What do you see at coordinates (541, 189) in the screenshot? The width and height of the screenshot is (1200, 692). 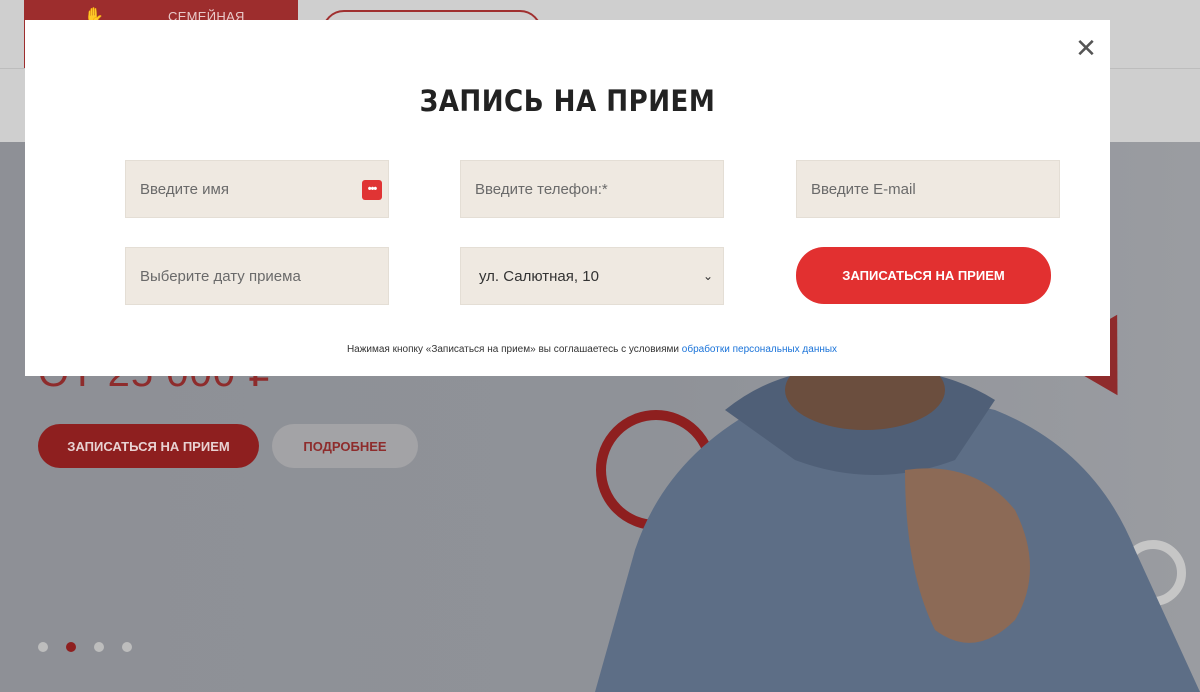 I see `phone-placeholder: Введите телефон:*` at bounding box center [541, 189].